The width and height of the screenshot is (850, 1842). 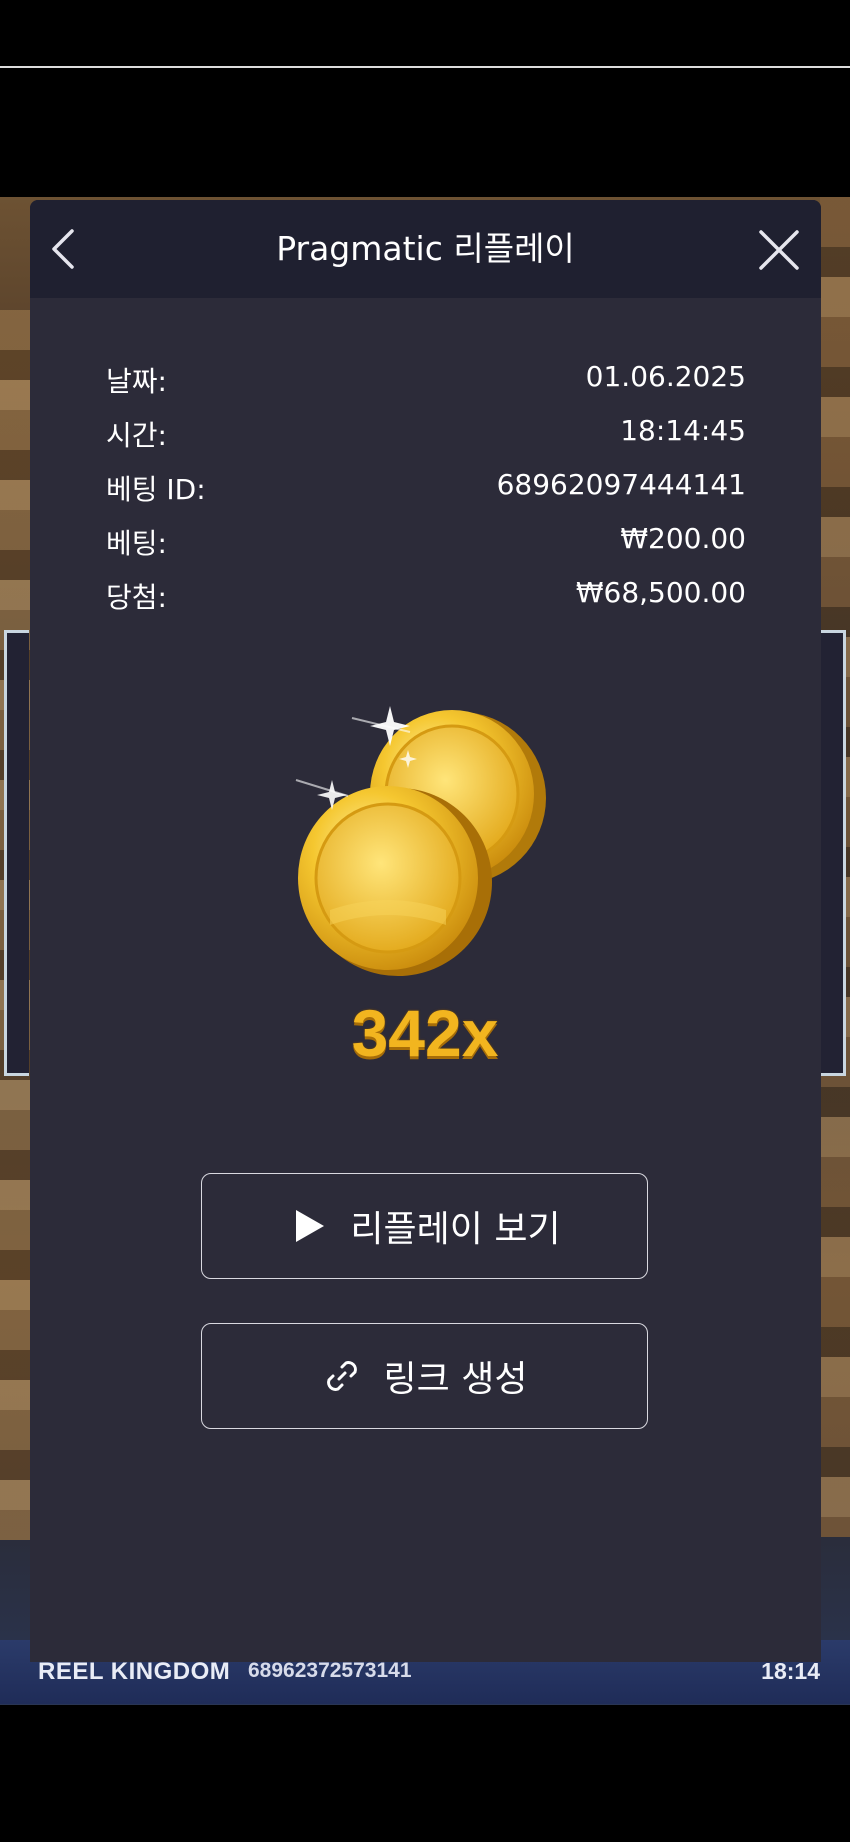 I want to click on detail-row-bet-id: 베팅 ID: 68962097444141, so click(x=426, y=495).